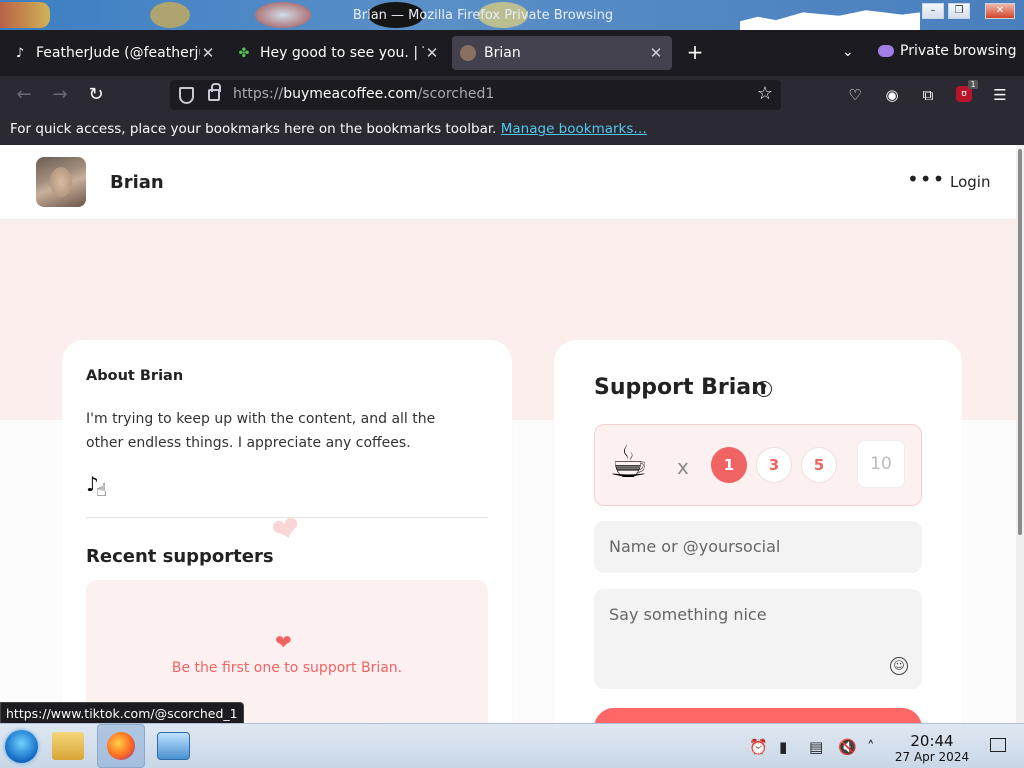  I want to click on message-placeholder: Say something nice, so click(688, 614).